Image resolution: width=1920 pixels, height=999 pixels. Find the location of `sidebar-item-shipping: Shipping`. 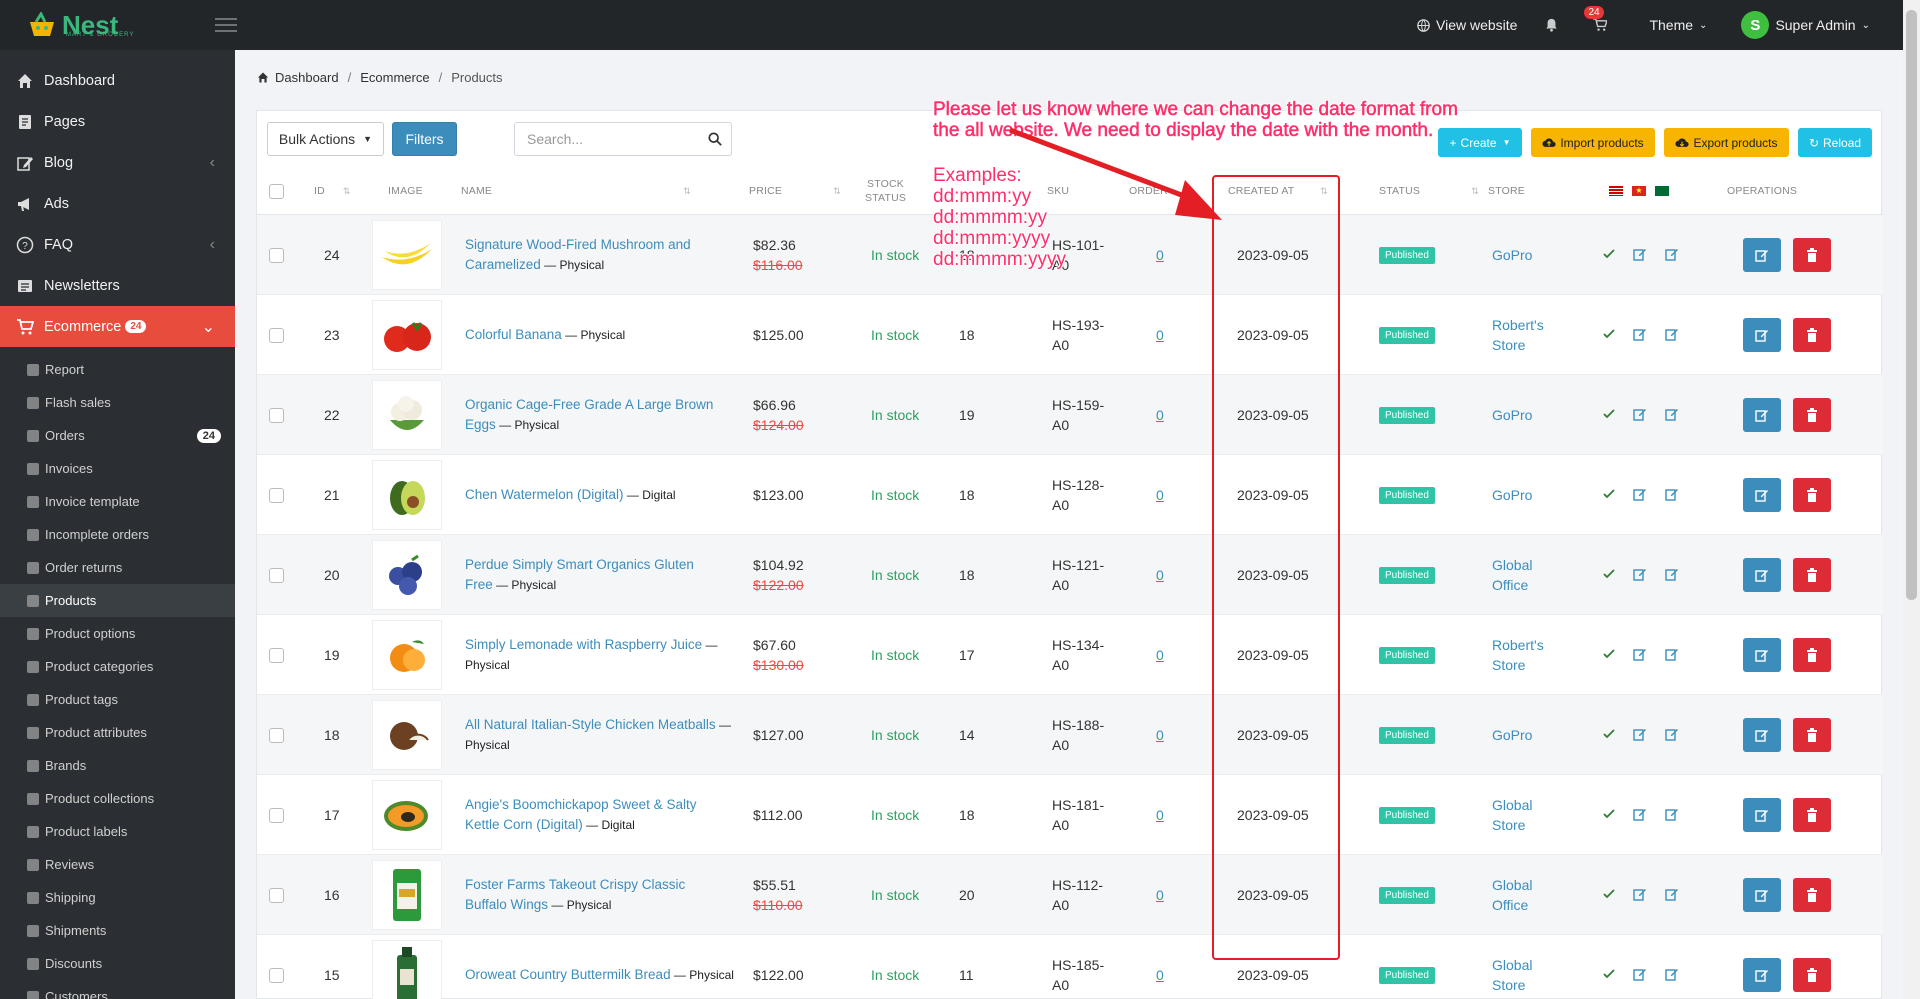

sidebar-item-shipping: Shipping is located at coordinates (117, 897).